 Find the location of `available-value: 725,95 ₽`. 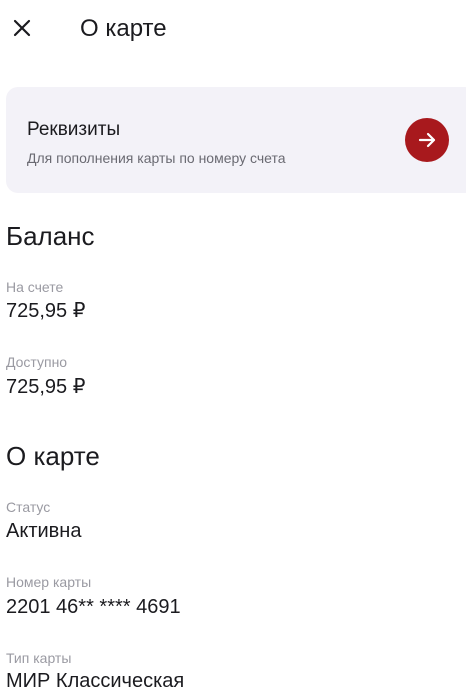

available-value: 725,95 ₽ is located at coordinates (46, 387).